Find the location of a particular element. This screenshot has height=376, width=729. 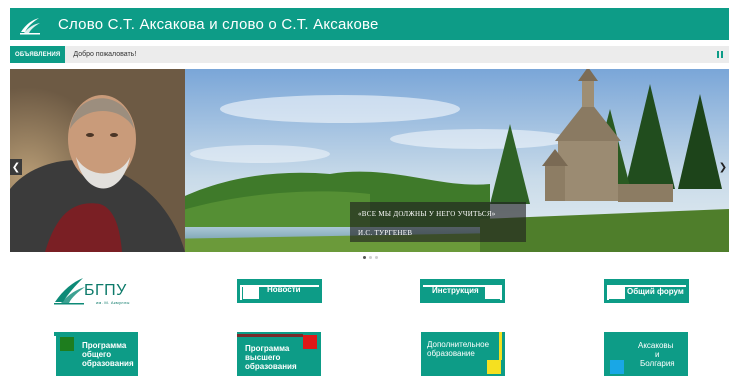

forum-tile-label: Общий форум is located at coordinates (655, 291).